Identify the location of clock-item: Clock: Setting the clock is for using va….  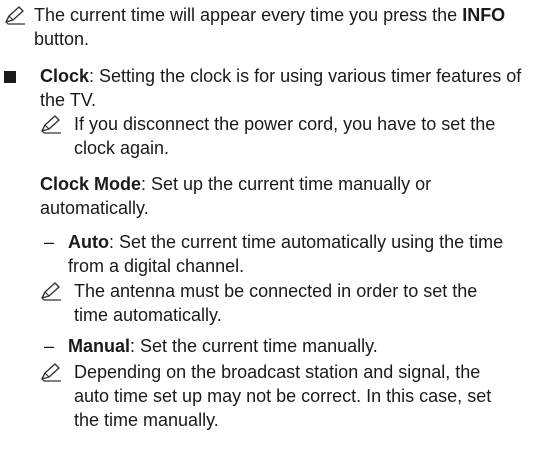
(264, 88).